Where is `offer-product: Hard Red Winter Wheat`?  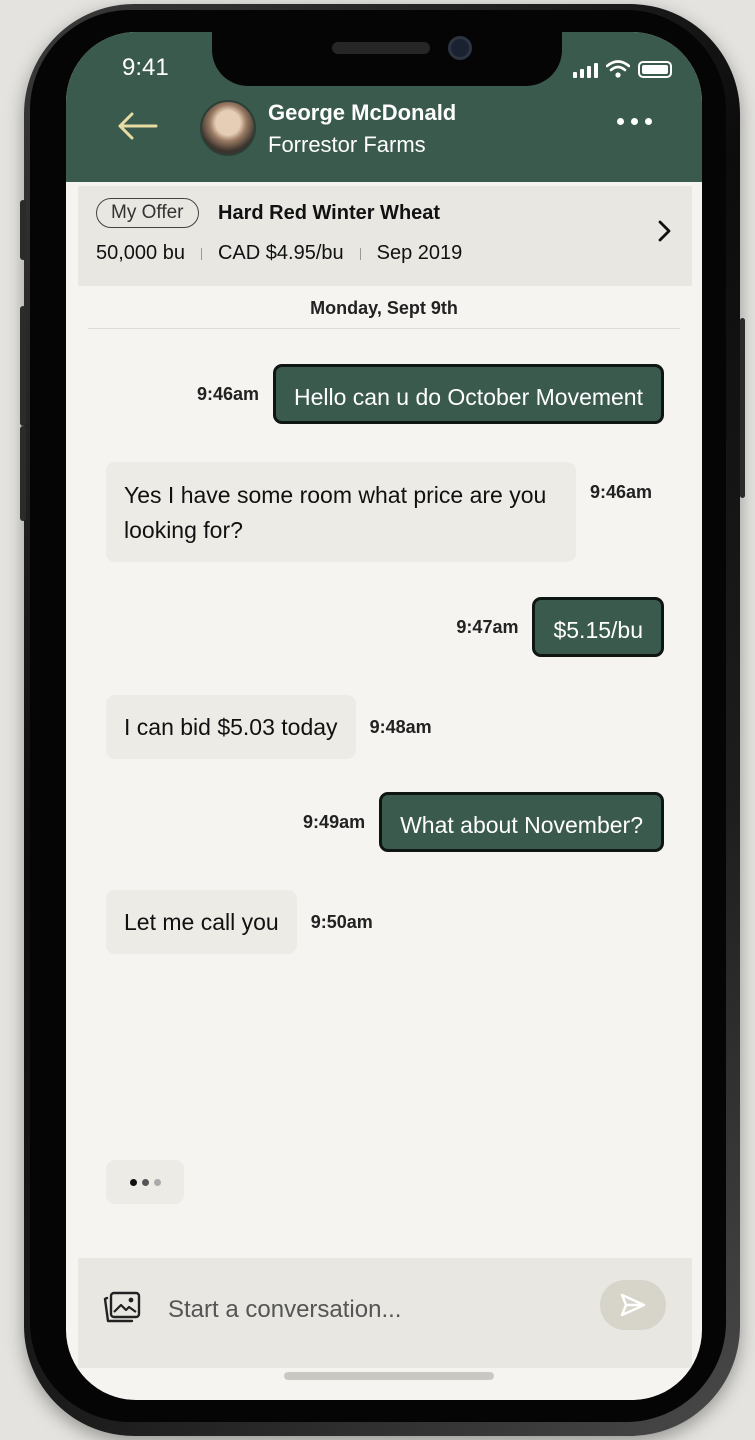 offer-product: Hard Red Winter Wheat is located at coordinates (329, 213).